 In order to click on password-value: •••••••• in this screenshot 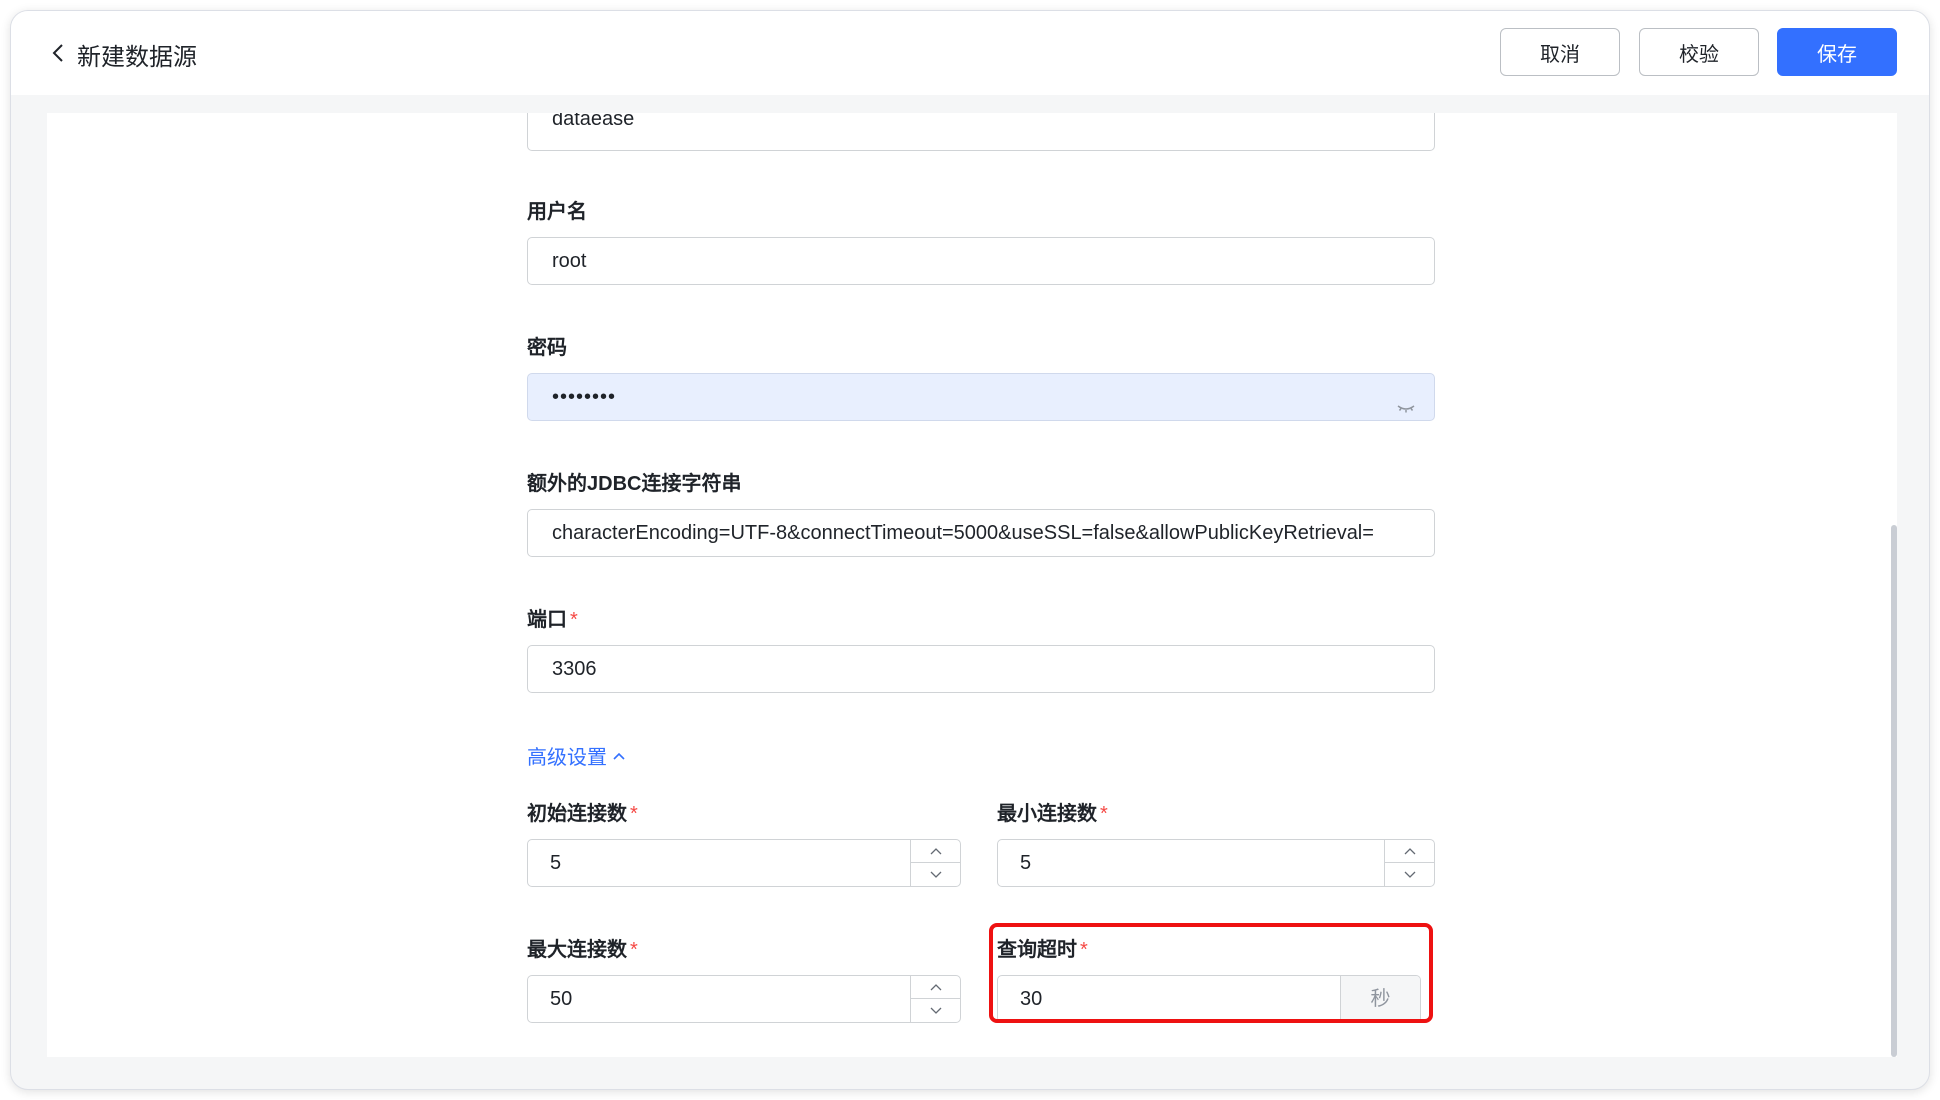, I will do `click(584, 397)`.